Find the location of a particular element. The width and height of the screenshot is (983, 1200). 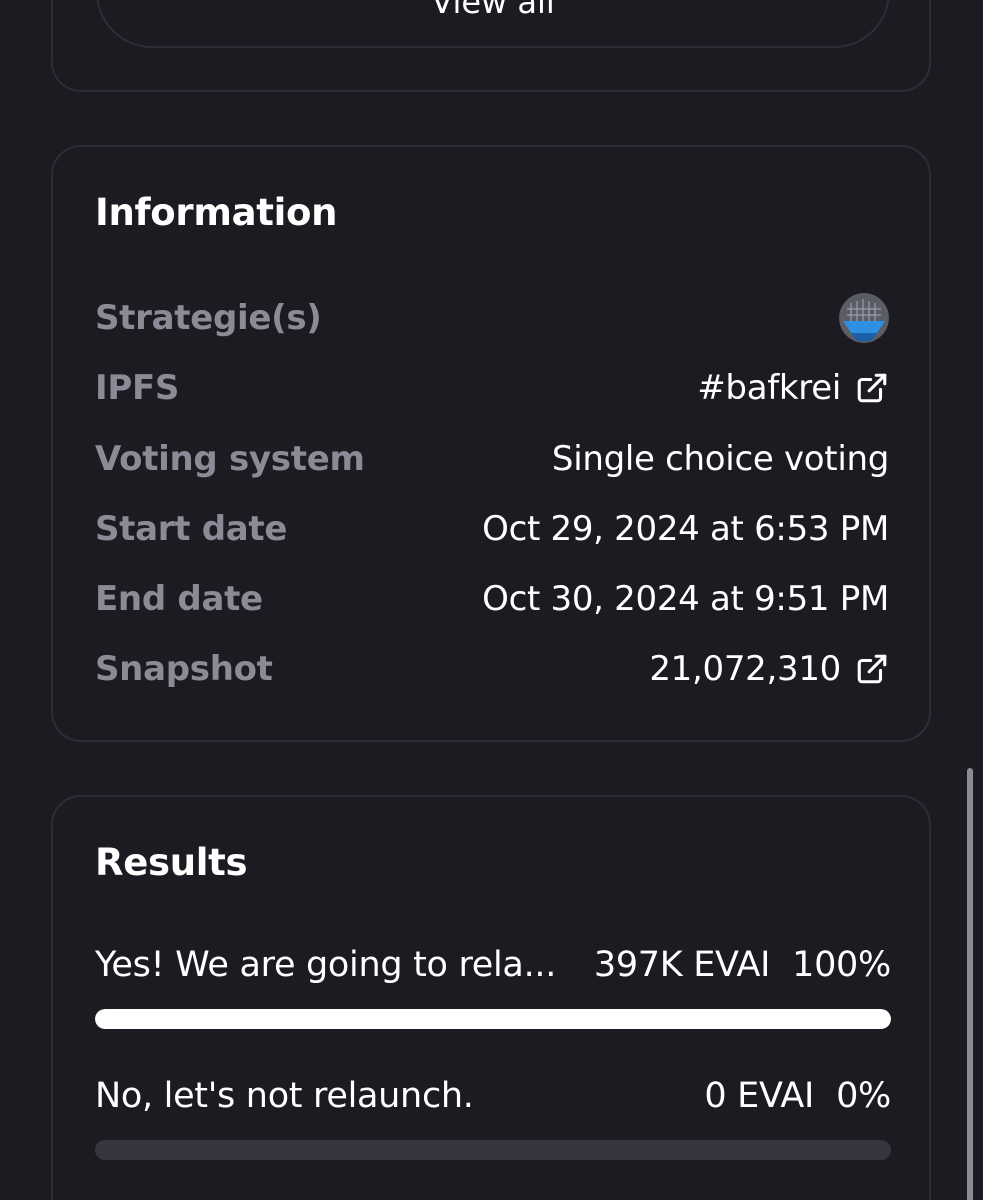

info-row-start-date: Start date Oct 29, 2024 at 6:53 PM is located at coordinates (492, 529).